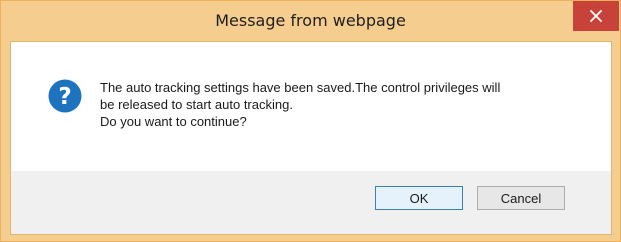 Image resolution: width=621 pixels, height=242 pixels. I want to click on dialog-title: Message from webpage, so click(310, 20).